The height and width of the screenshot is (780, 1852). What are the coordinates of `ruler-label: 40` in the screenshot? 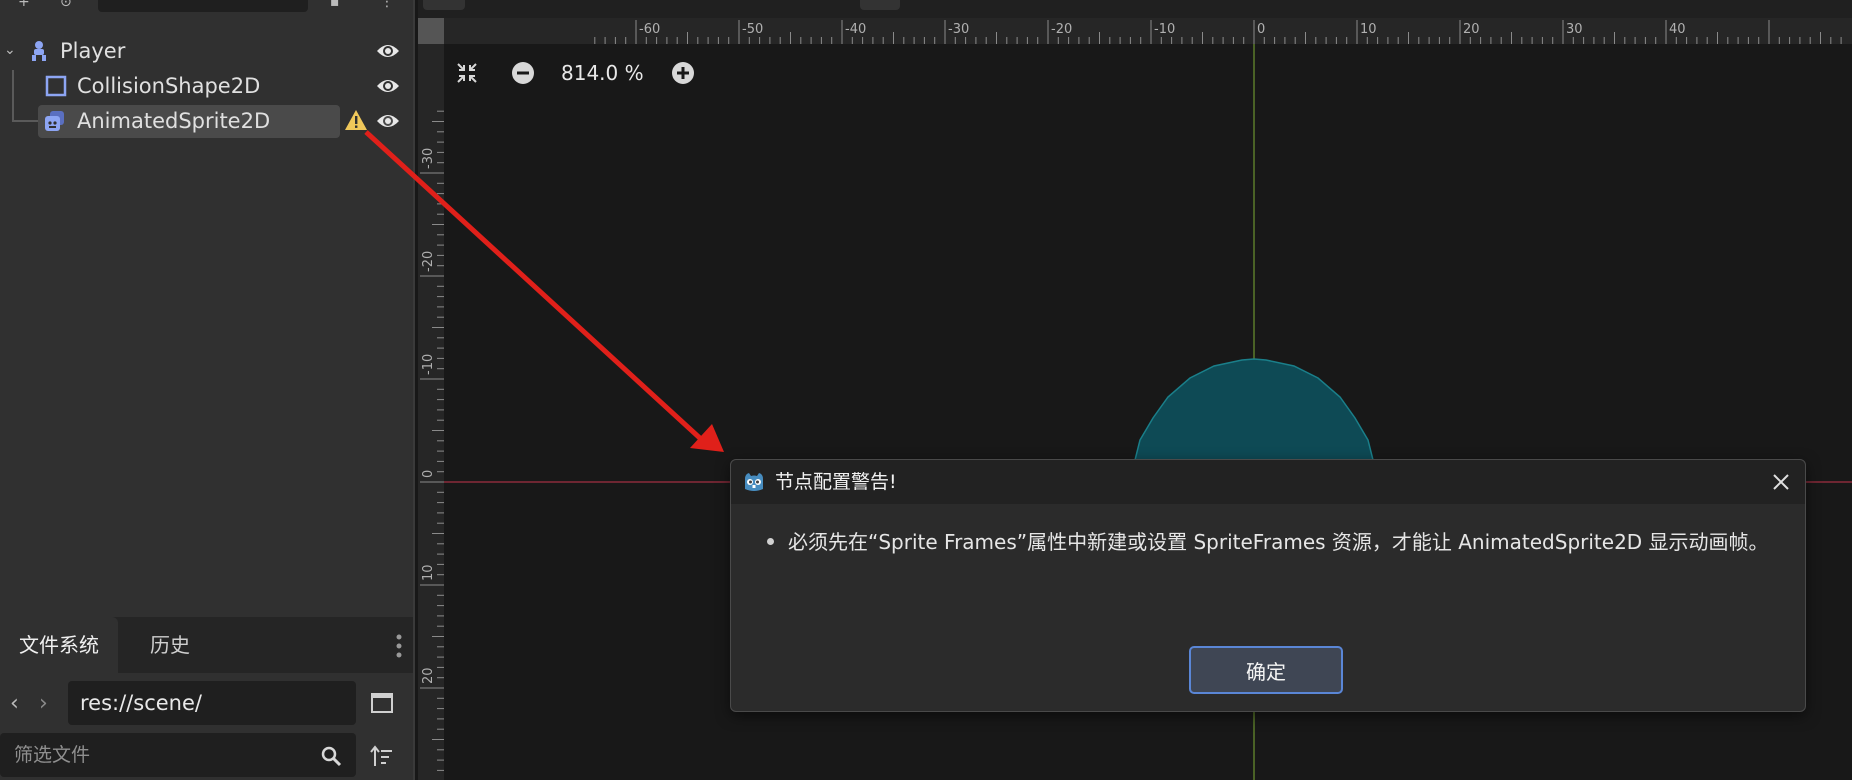 It's located at (1677, 29).